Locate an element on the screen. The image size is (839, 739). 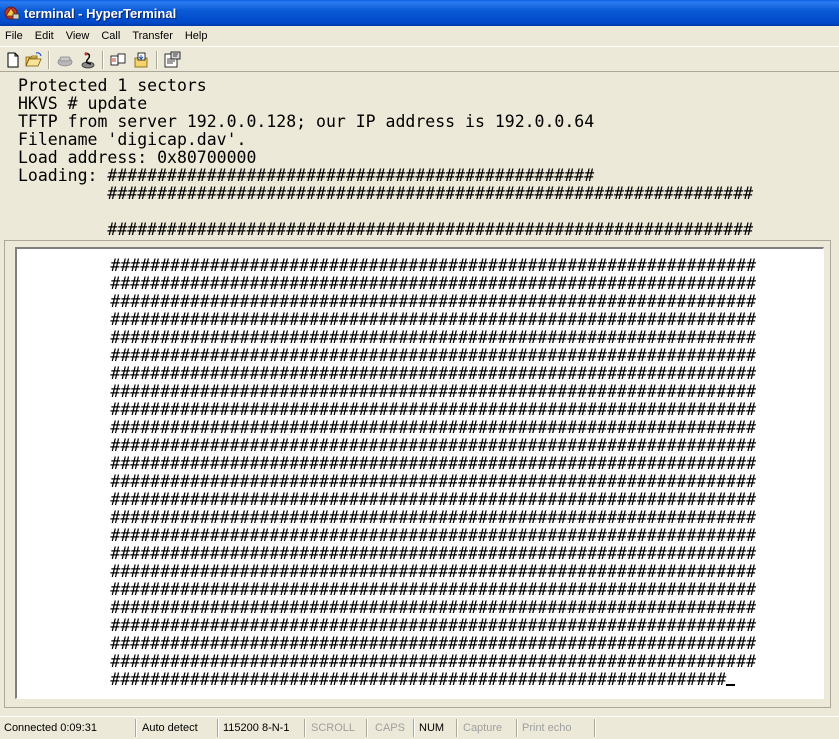
status-capture: Capture is located at coordinates (483, 728).